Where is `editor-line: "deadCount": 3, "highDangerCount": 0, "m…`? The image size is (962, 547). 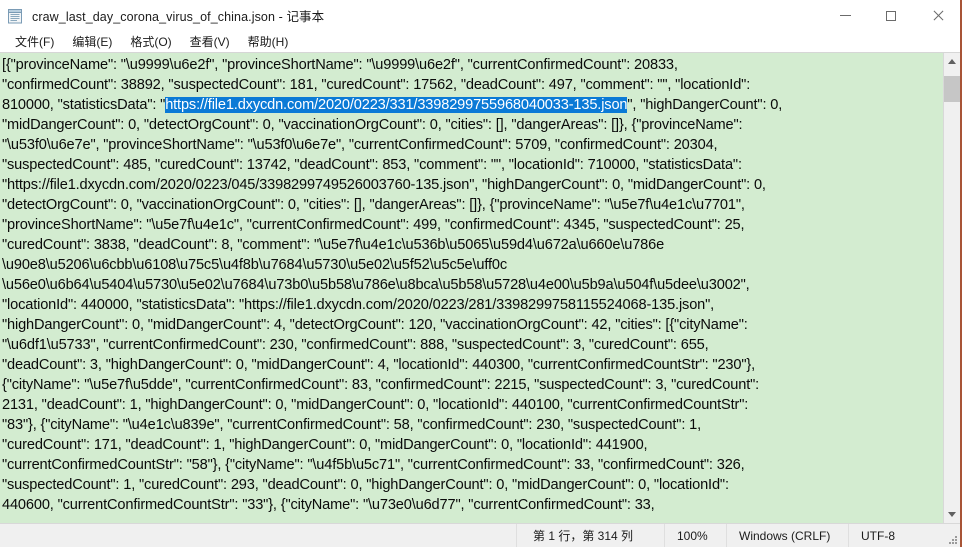 editor-line: "deadCount": 3, "highDangerCount": 0, "m… is located at coordinates (379, 365).